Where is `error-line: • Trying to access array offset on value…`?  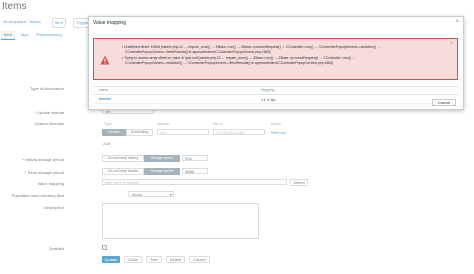 error-line: • Trying to access array offset on value… is located at coordinates (239, 58).